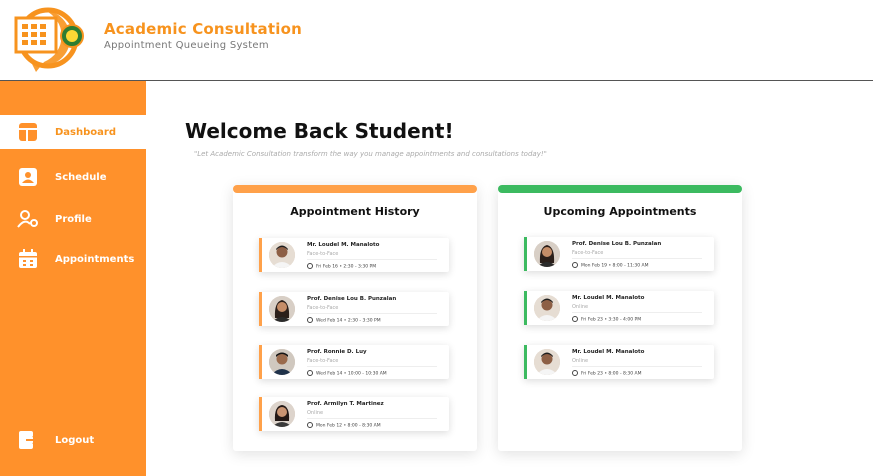  What do you see at coordinates (351, 374) in the screenshot?
I see `schedule-value: Wed Feb 14 • 10:00 - 10:30 AM` at bounding box center [351, 374].